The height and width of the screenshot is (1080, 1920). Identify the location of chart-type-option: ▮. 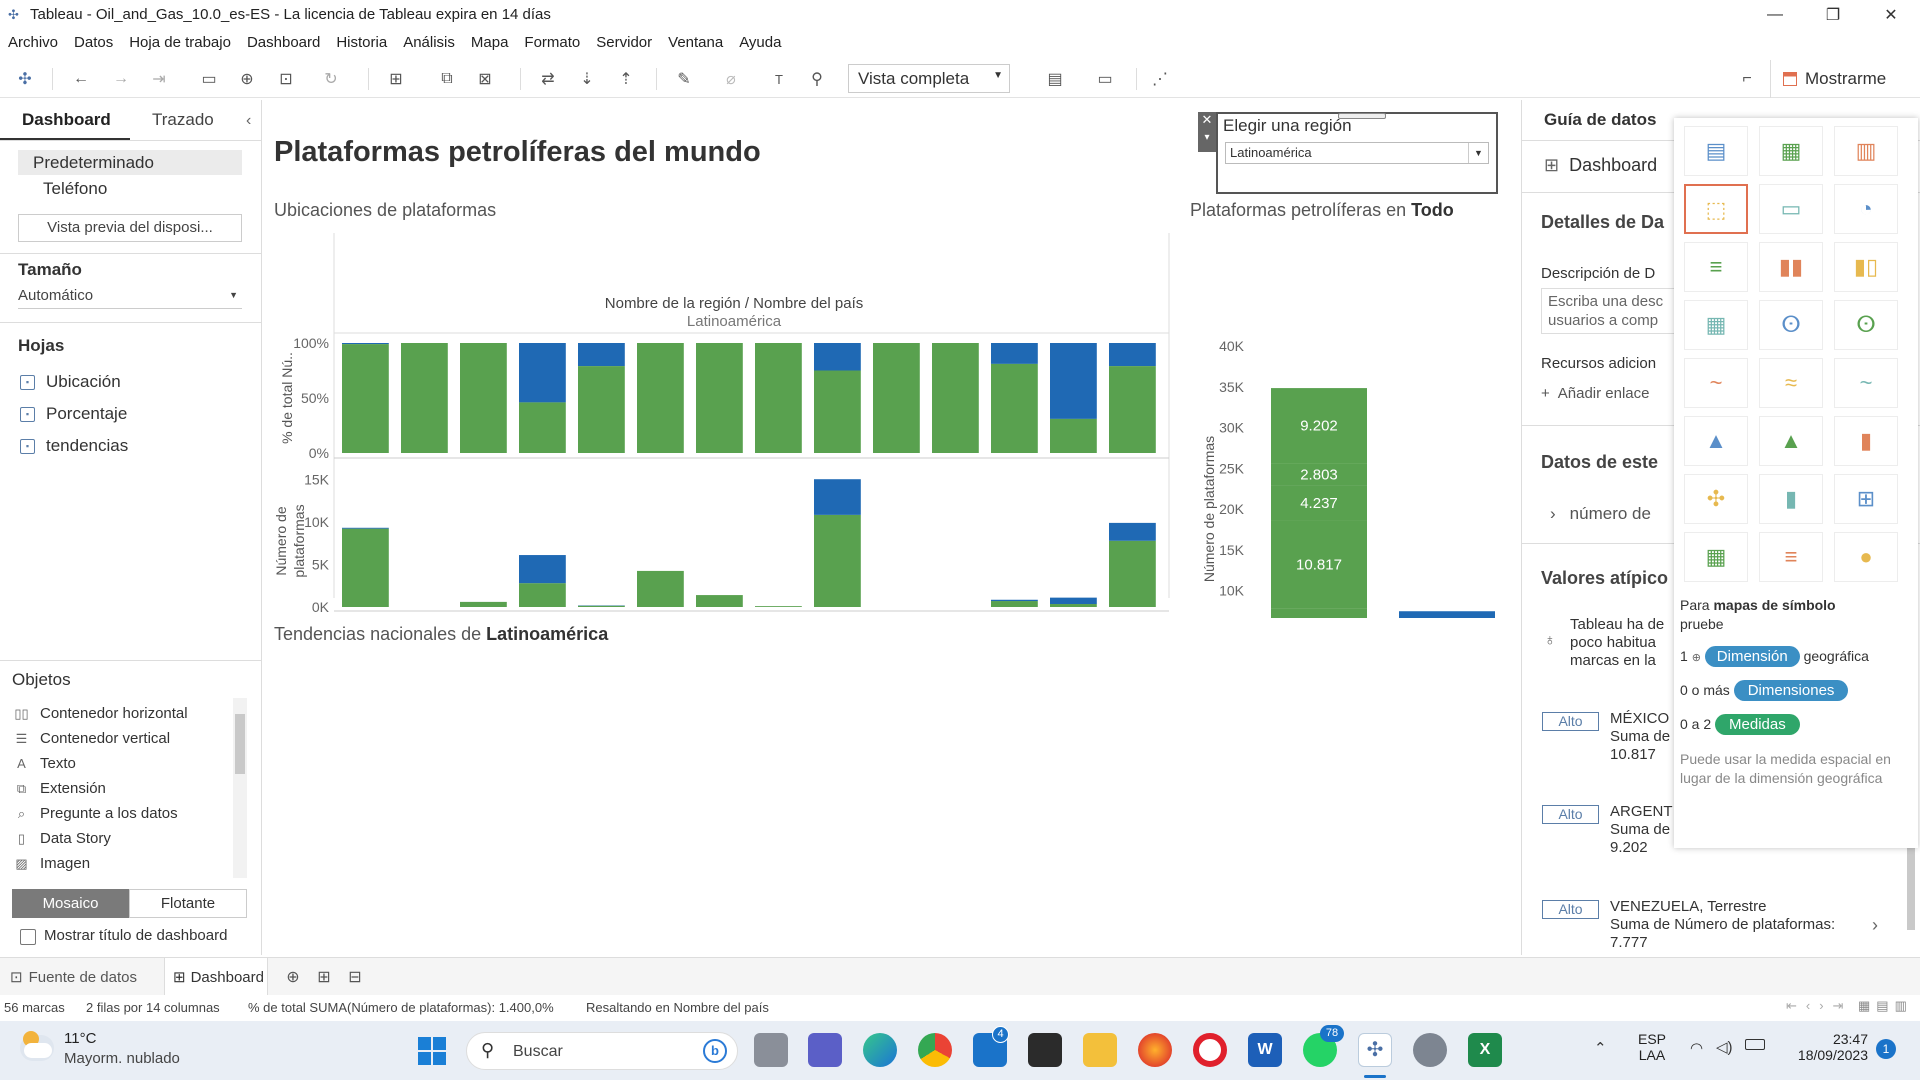
(1791, 499).